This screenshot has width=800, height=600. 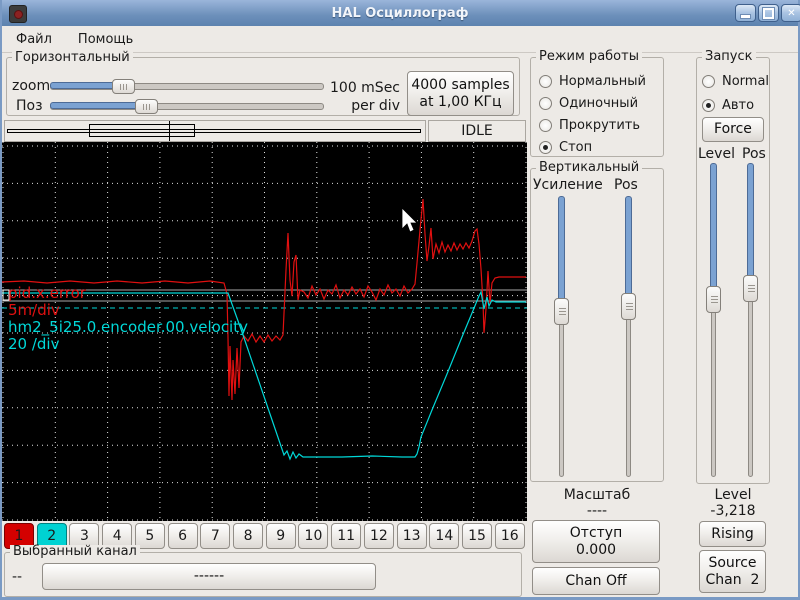 I want to click on maximize-button, so click(x=768, y=13).